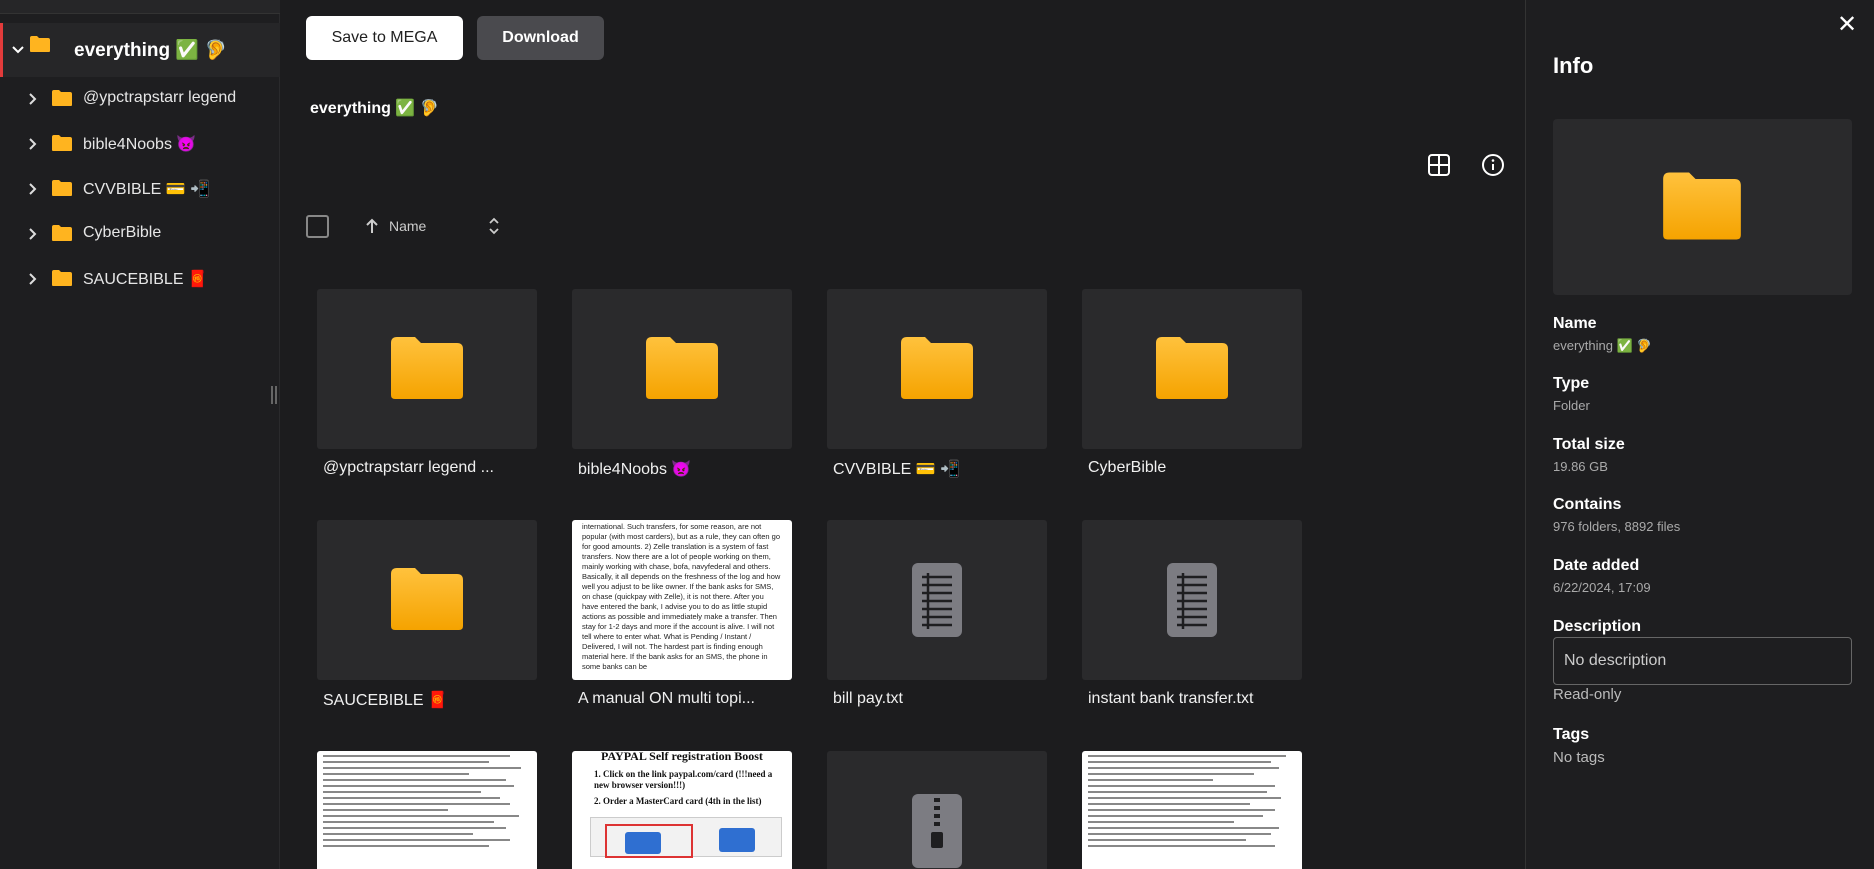 The width and height of the screenshot is (1874, 869). I want to click on contains-label: Contains, so click(1587, 504).